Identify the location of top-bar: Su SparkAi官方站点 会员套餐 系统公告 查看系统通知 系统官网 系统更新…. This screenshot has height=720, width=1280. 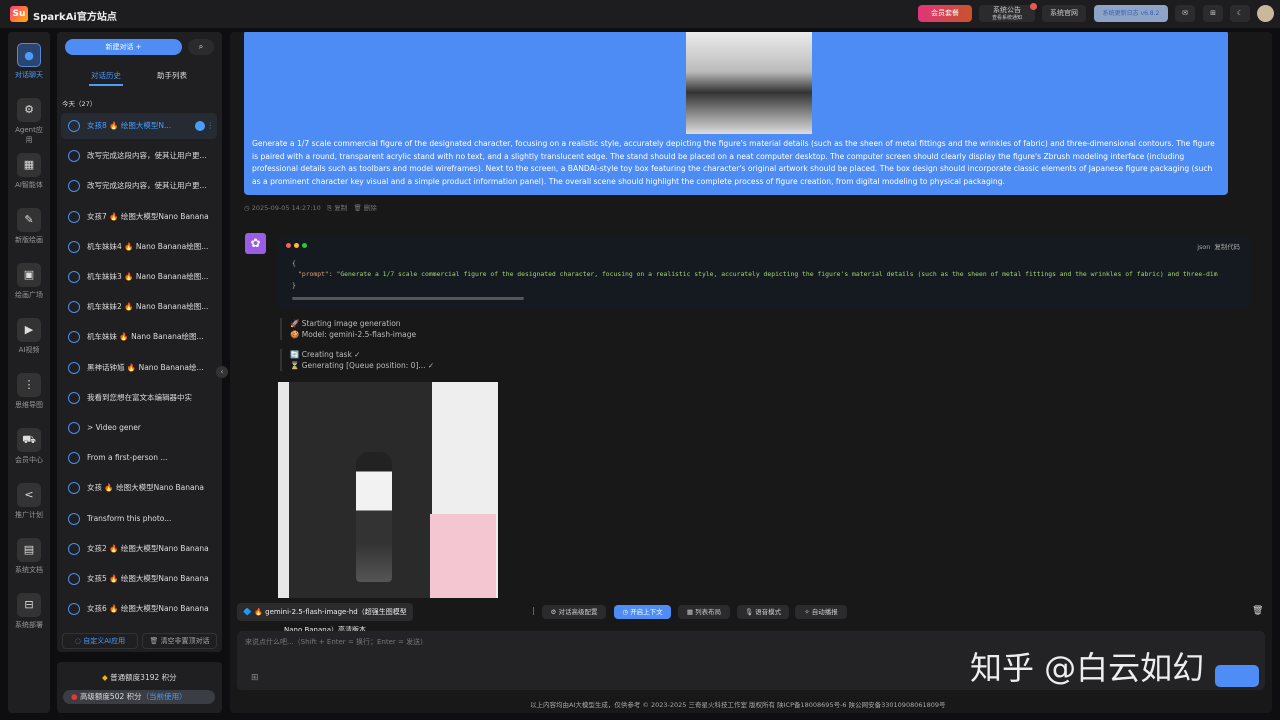
(640, 14).